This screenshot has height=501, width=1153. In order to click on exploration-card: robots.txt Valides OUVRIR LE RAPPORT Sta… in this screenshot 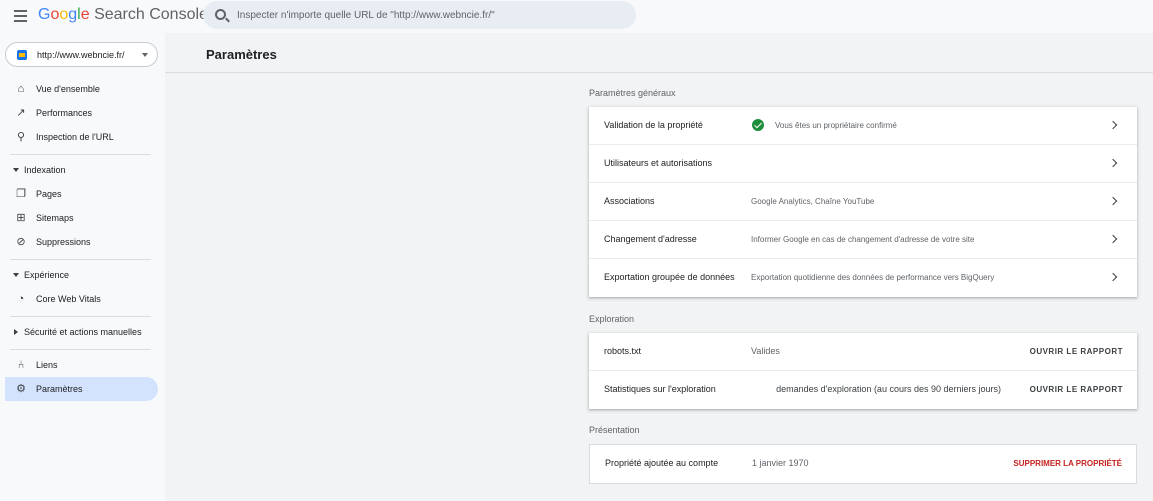, I will do `click(863, 371)`.